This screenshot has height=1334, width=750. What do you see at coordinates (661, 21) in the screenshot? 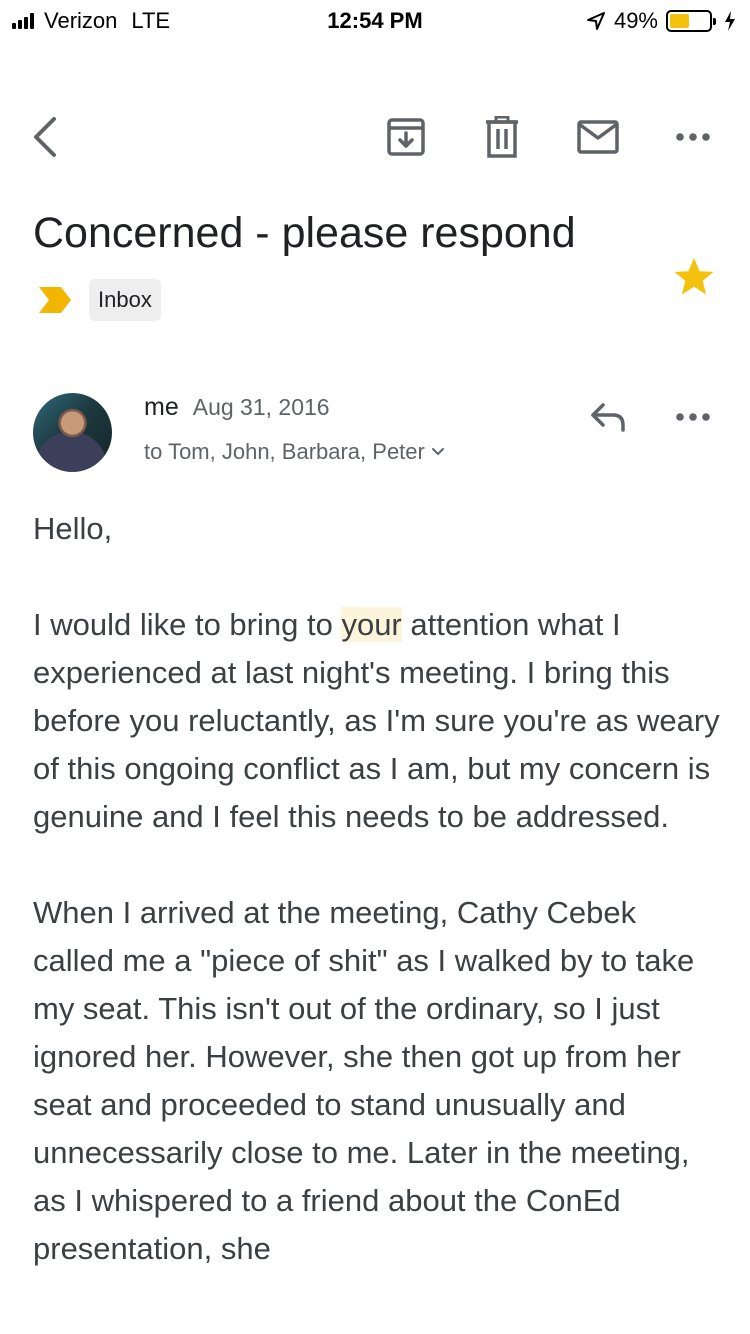
I see `status-right: 49%` at bounding box center [661, 21].